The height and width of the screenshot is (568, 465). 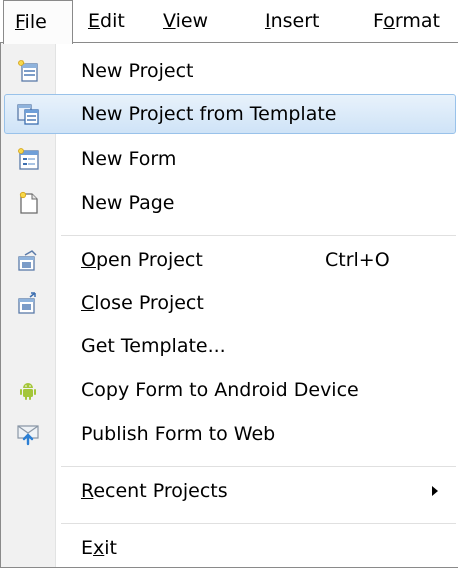 I want to click on menu-item-new-form: New Form, so click(x=230, y=159).